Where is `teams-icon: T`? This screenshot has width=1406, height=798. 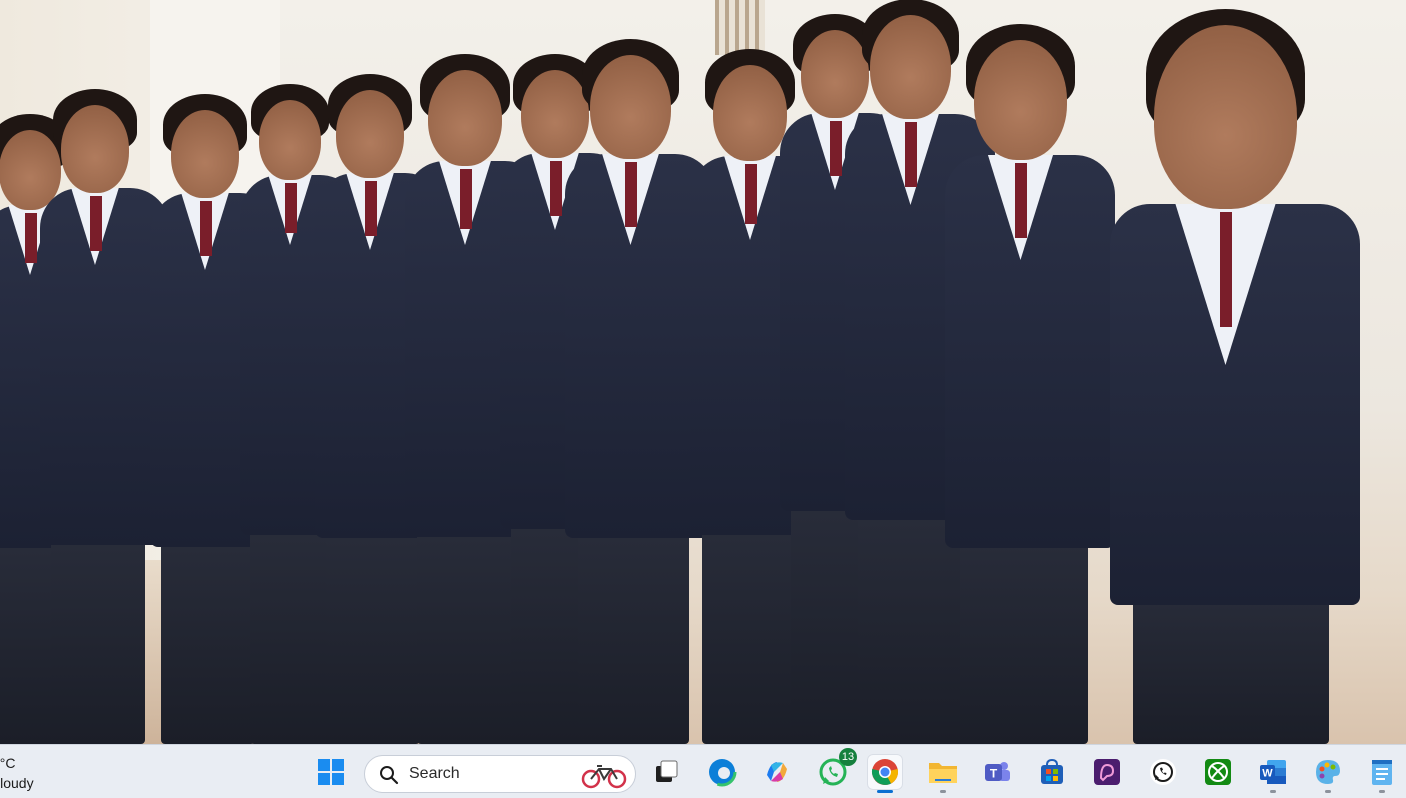 teams-icon: T is located at coordinates (997, 771).